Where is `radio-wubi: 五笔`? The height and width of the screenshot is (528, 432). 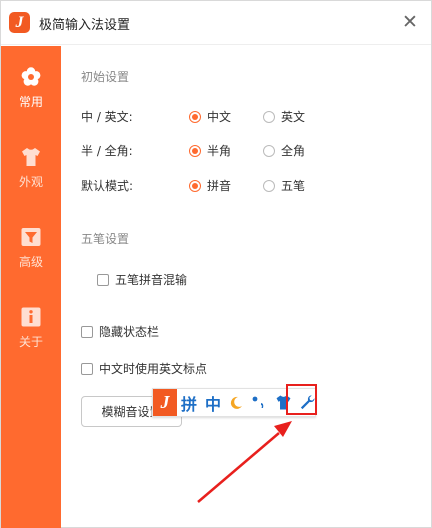
radio-wubi: 五笔 is located at coordinates (284, 185).